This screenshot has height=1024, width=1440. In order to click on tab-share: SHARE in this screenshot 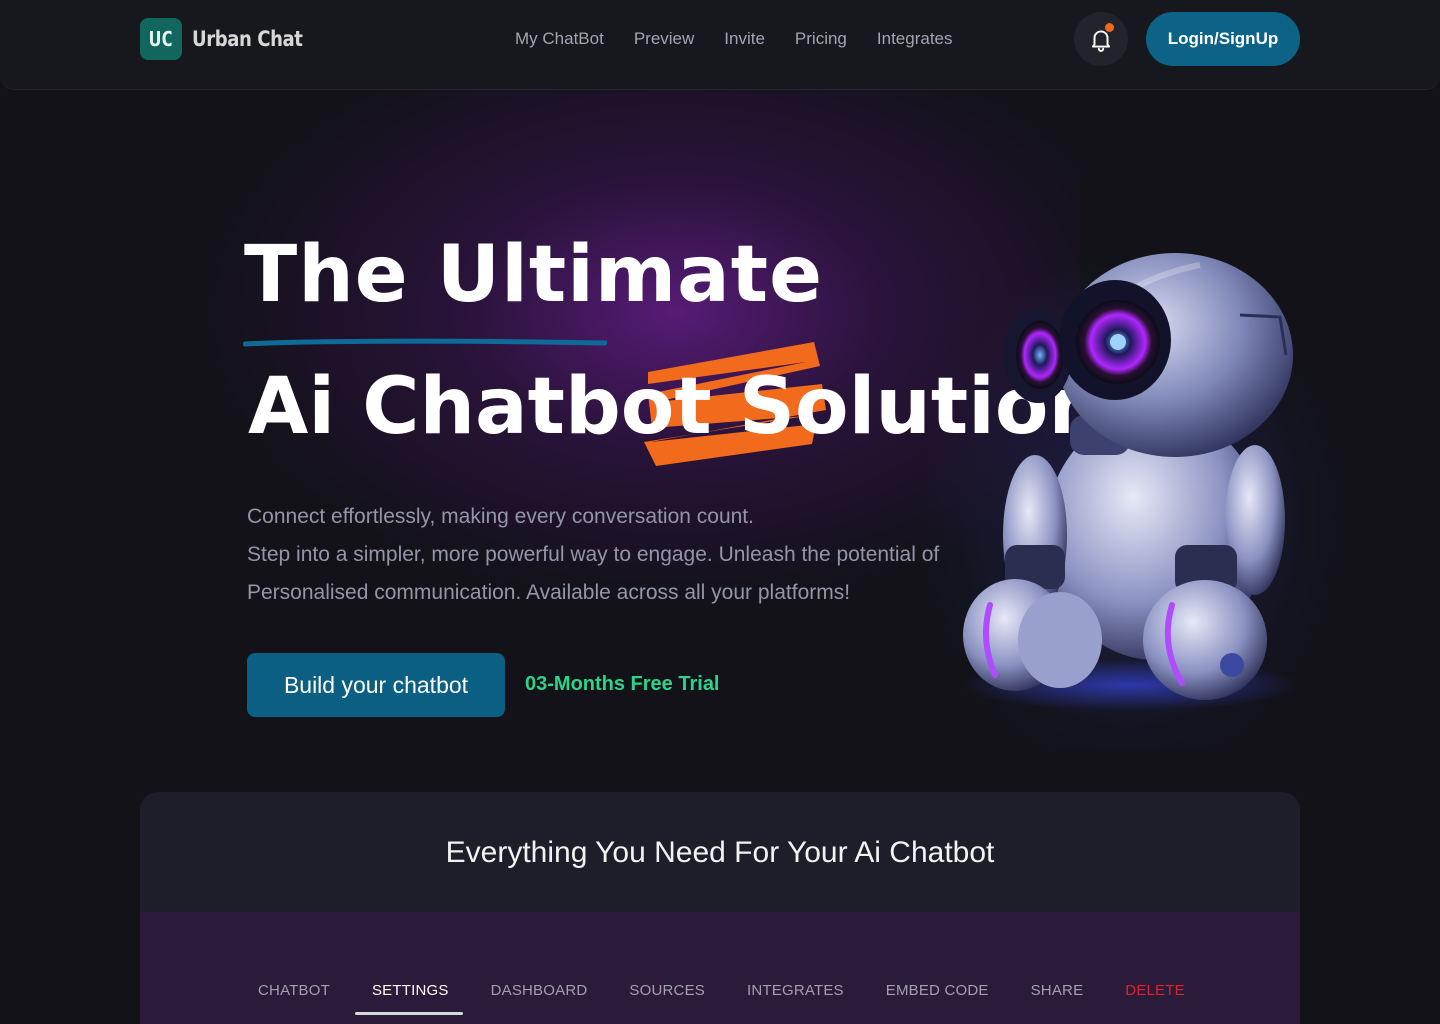, I will do `click(1057, 990)`.